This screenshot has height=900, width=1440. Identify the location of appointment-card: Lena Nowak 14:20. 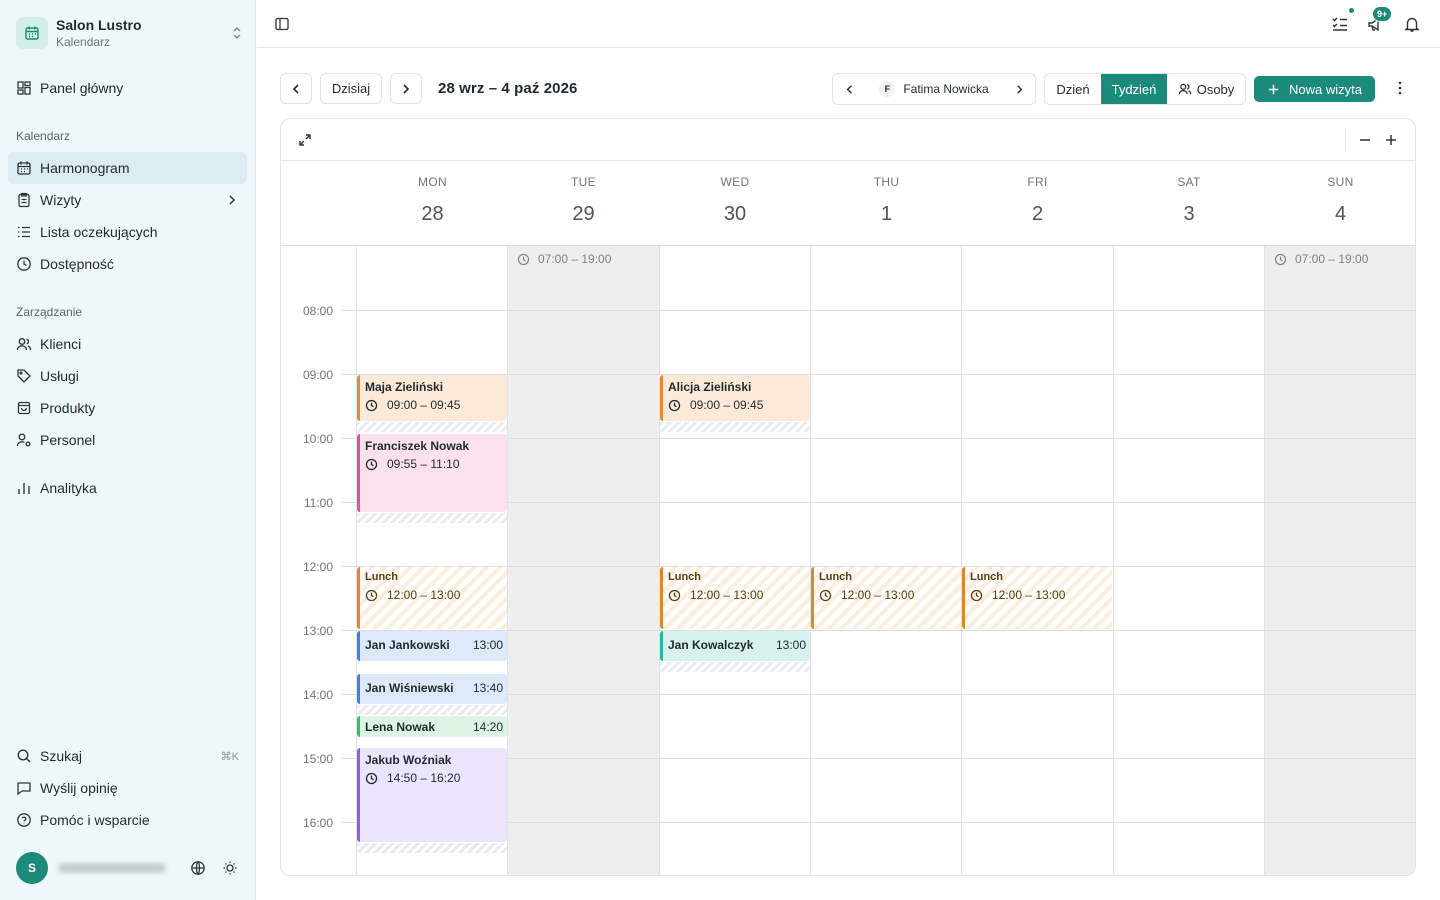
(432, 726).